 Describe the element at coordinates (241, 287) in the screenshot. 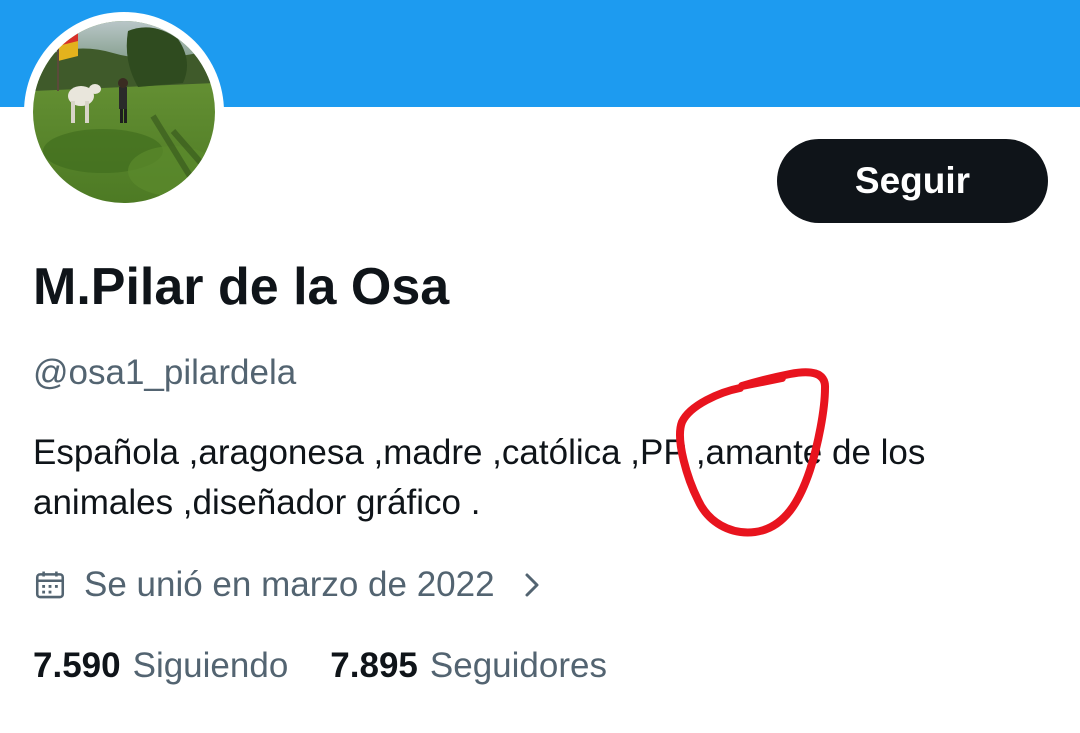

I see `display-name: M.Pilar de la Osa` at that location.